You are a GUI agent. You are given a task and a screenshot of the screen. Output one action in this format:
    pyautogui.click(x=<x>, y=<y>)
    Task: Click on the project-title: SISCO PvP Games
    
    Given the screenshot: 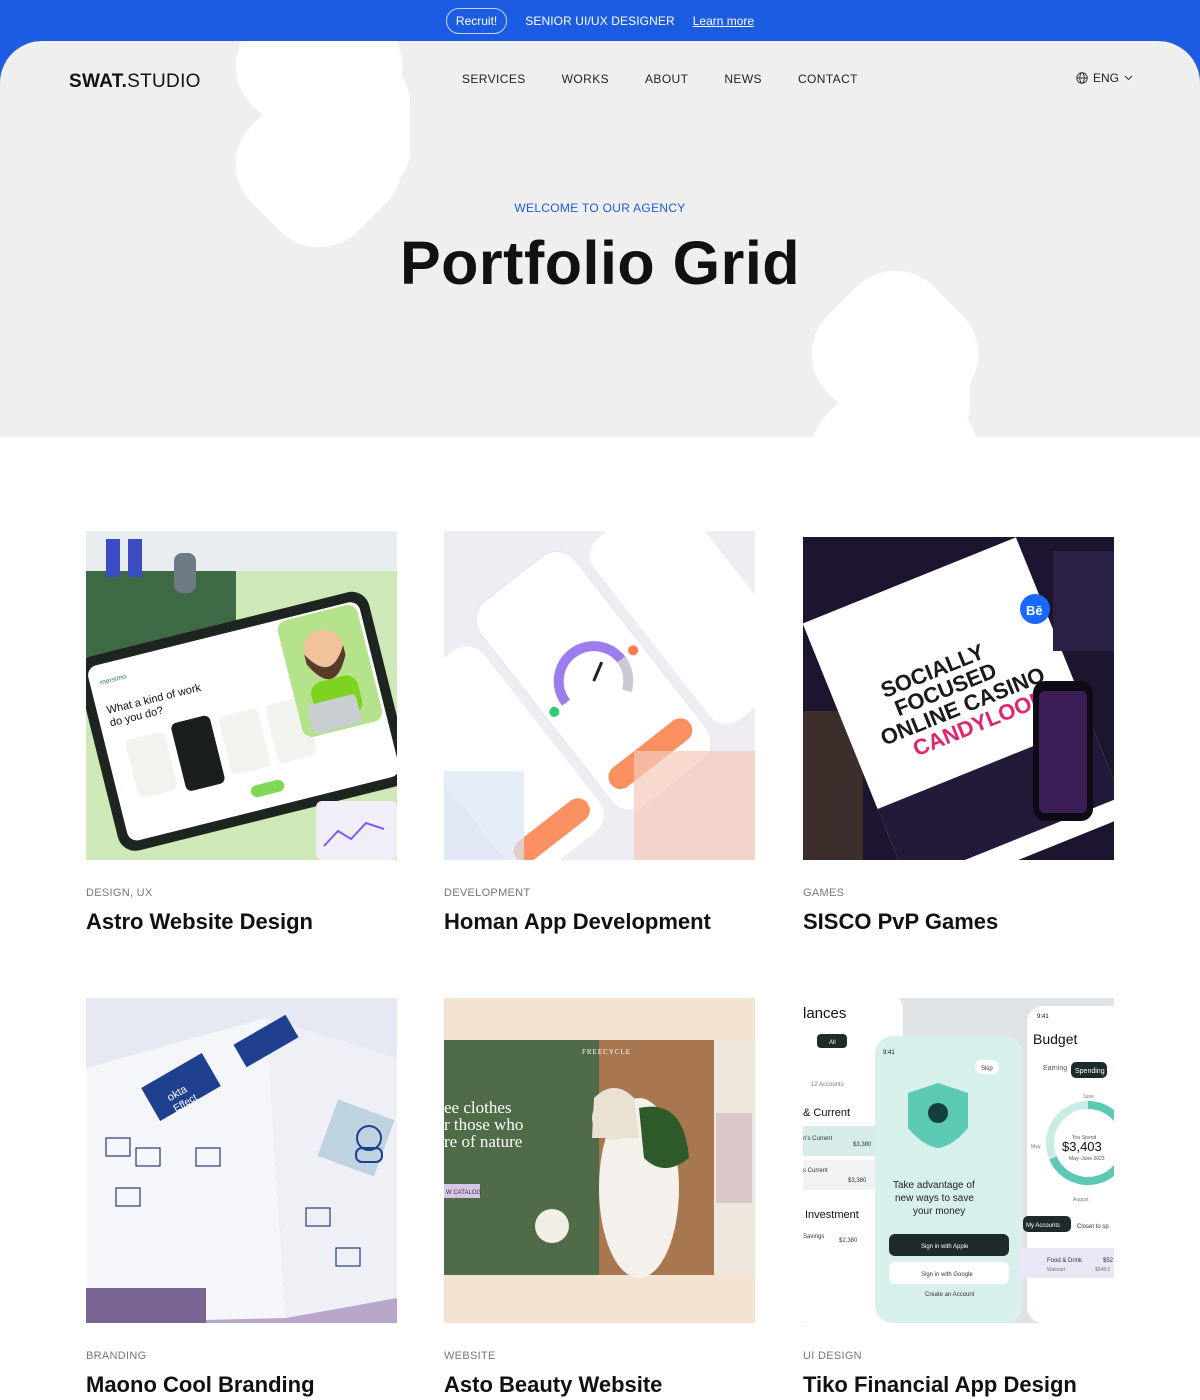 What is the action you would take?
    pyautogui.click(x=900, y=922)
    